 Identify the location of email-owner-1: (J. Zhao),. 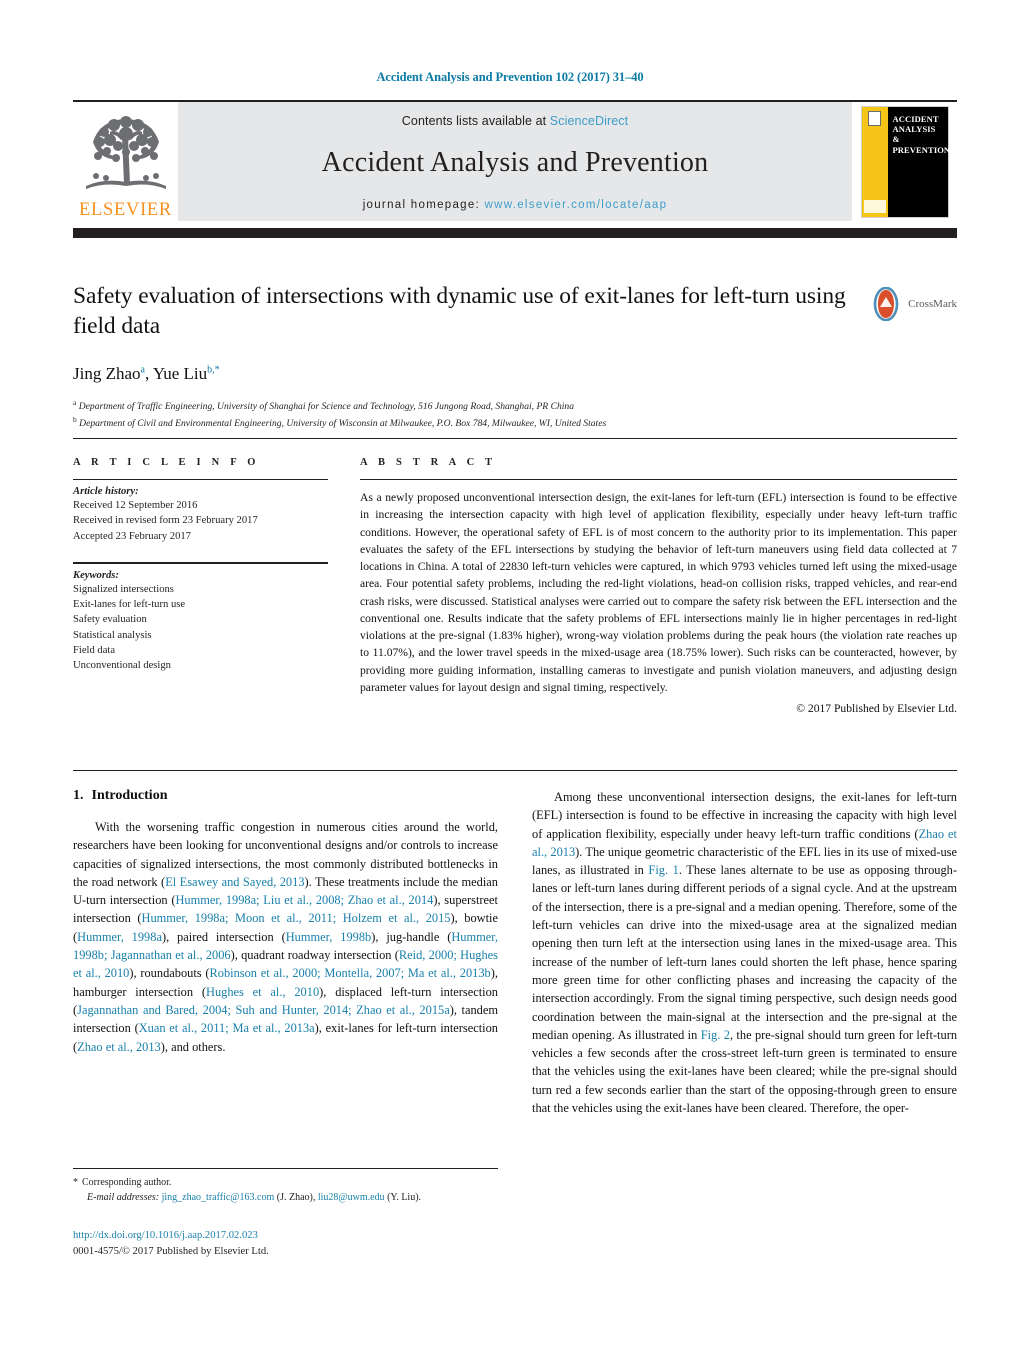
(296, 1197).